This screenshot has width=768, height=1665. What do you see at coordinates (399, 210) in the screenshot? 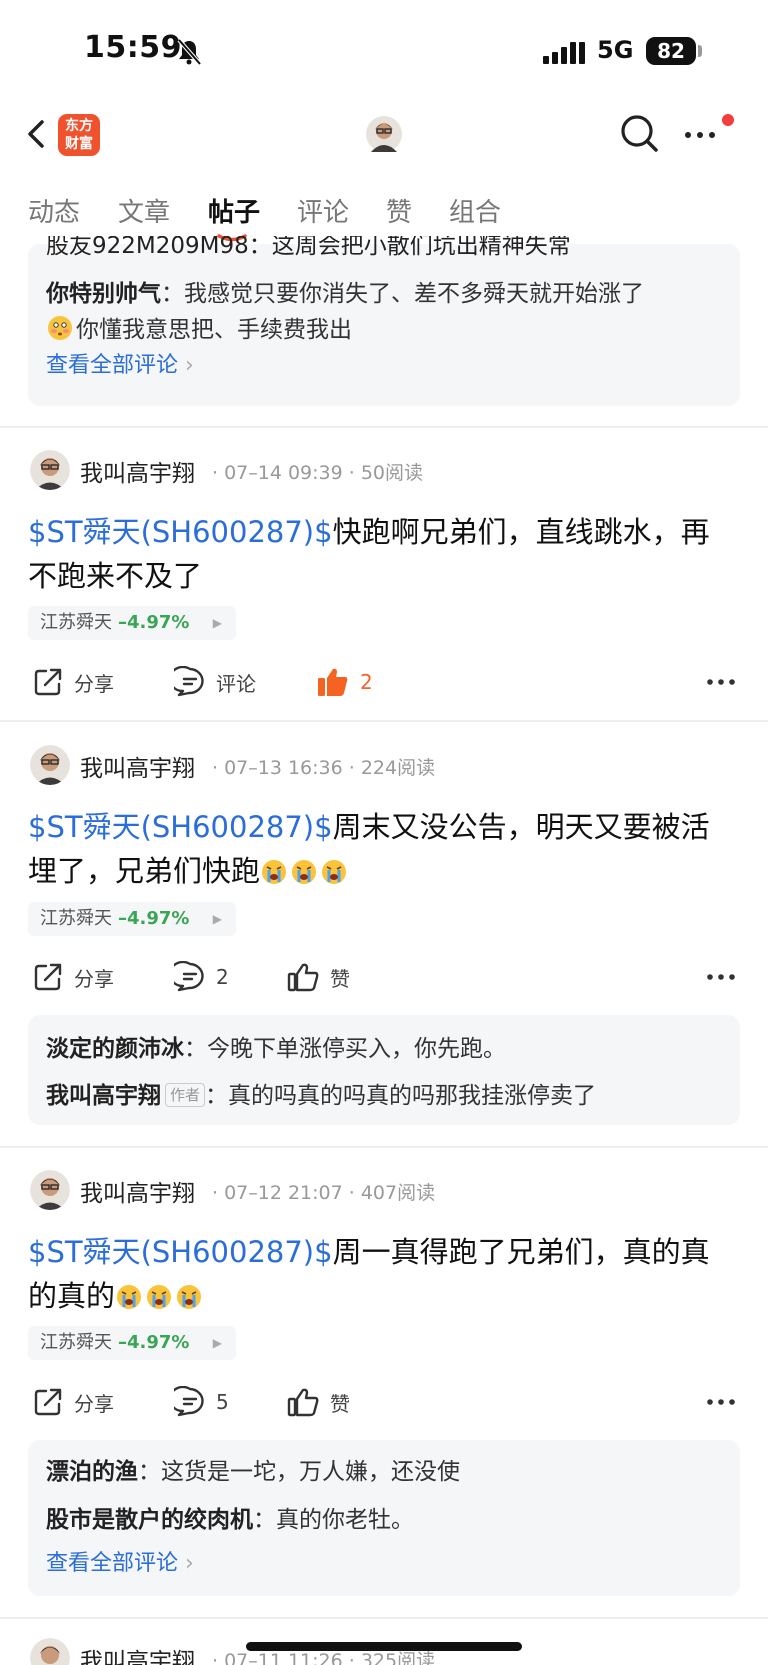
I see `tab-likes: 赞` at bounding box center [399, 210].